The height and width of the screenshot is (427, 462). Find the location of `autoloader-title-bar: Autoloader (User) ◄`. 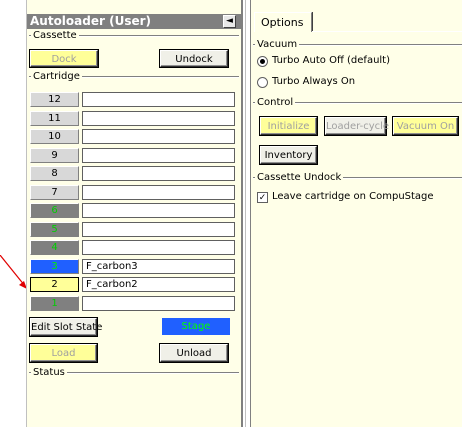

autoloader-title-bar: Autoloader (User) ◄ is located at coordinates (134, 21).